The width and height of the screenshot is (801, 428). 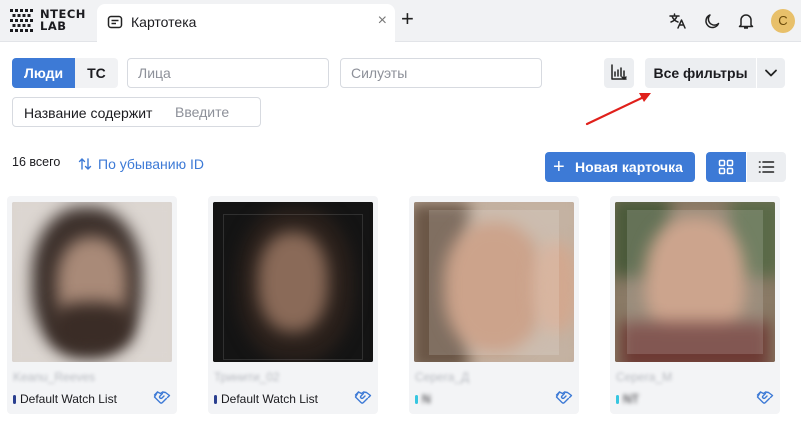 I want to click on list-view-button, so click(x=766, y=167).